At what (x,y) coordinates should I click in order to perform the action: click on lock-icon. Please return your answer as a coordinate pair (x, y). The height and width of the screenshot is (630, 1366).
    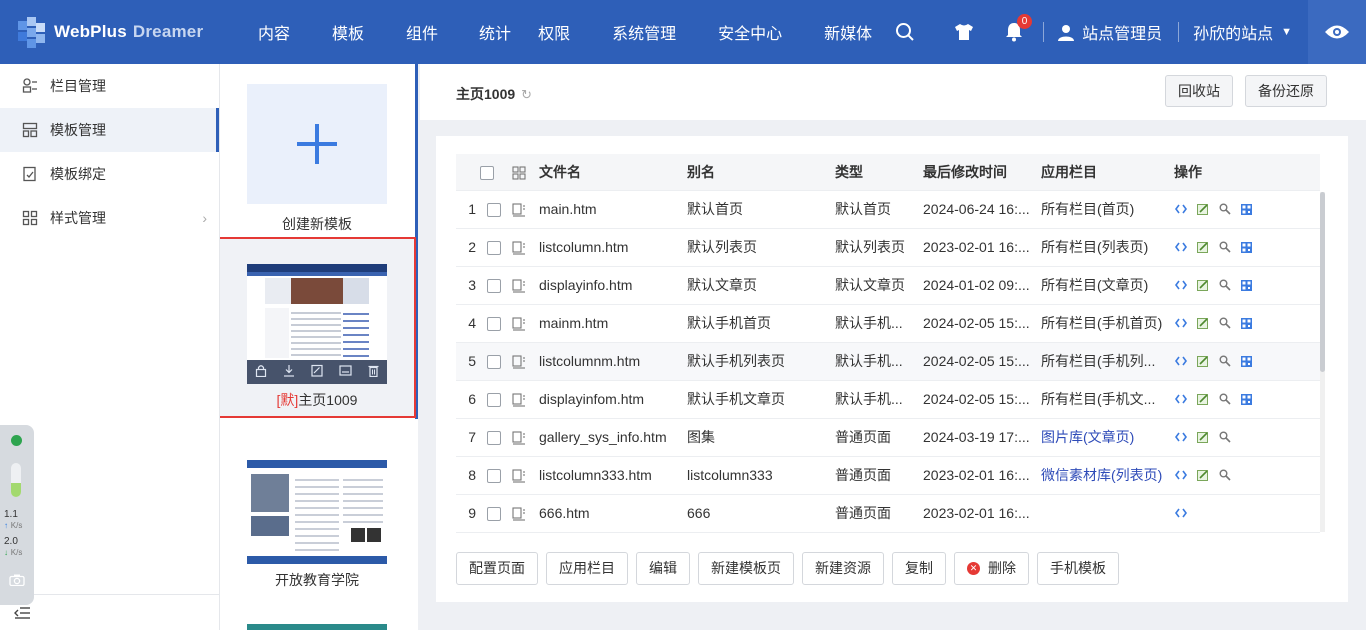
    Looking at the image, I should click on (261, 372).